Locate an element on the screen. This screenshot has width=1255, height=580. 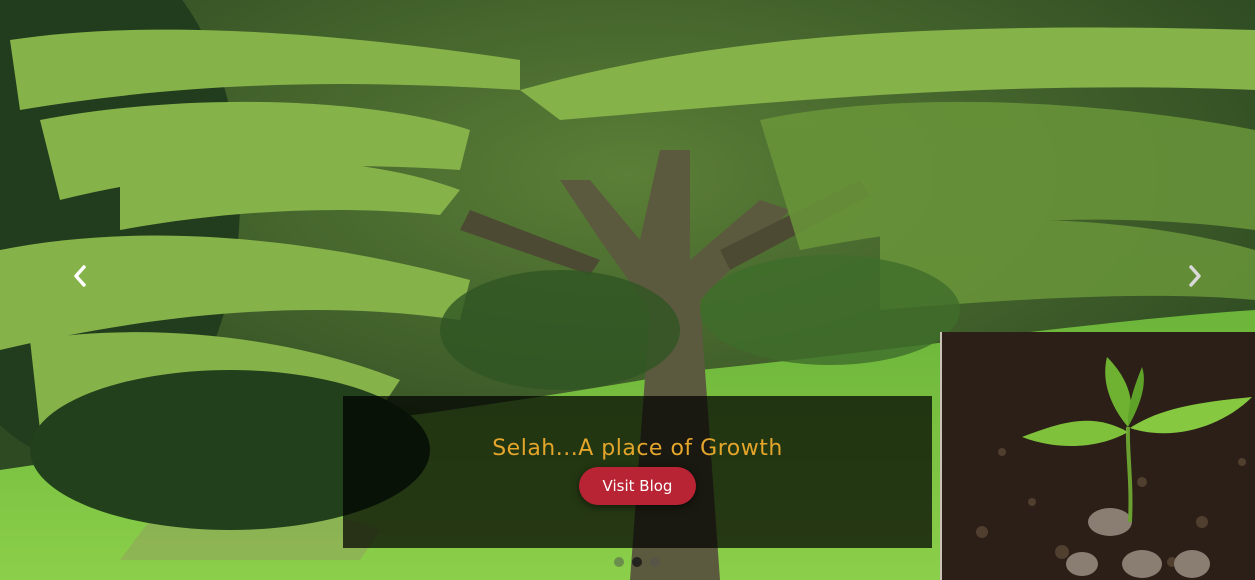
chevron-right-icon is located at coordinates (1195, 276).